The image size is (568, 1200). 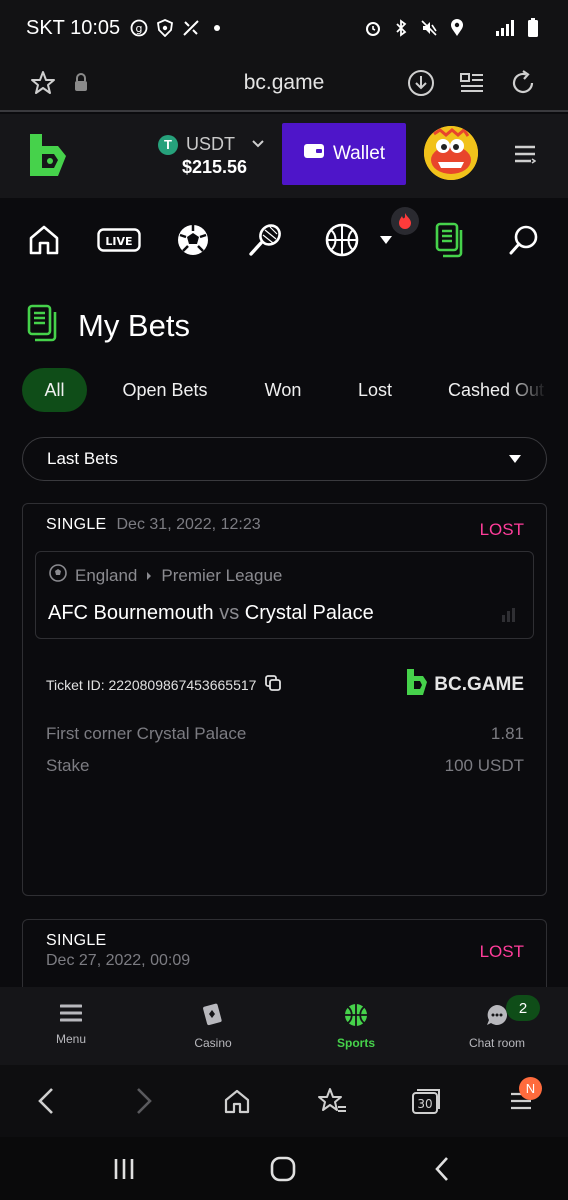 What do you see at coordinates (524, 240) in the screenshot?
I see `search-icon` at bounding box center [524, 240].